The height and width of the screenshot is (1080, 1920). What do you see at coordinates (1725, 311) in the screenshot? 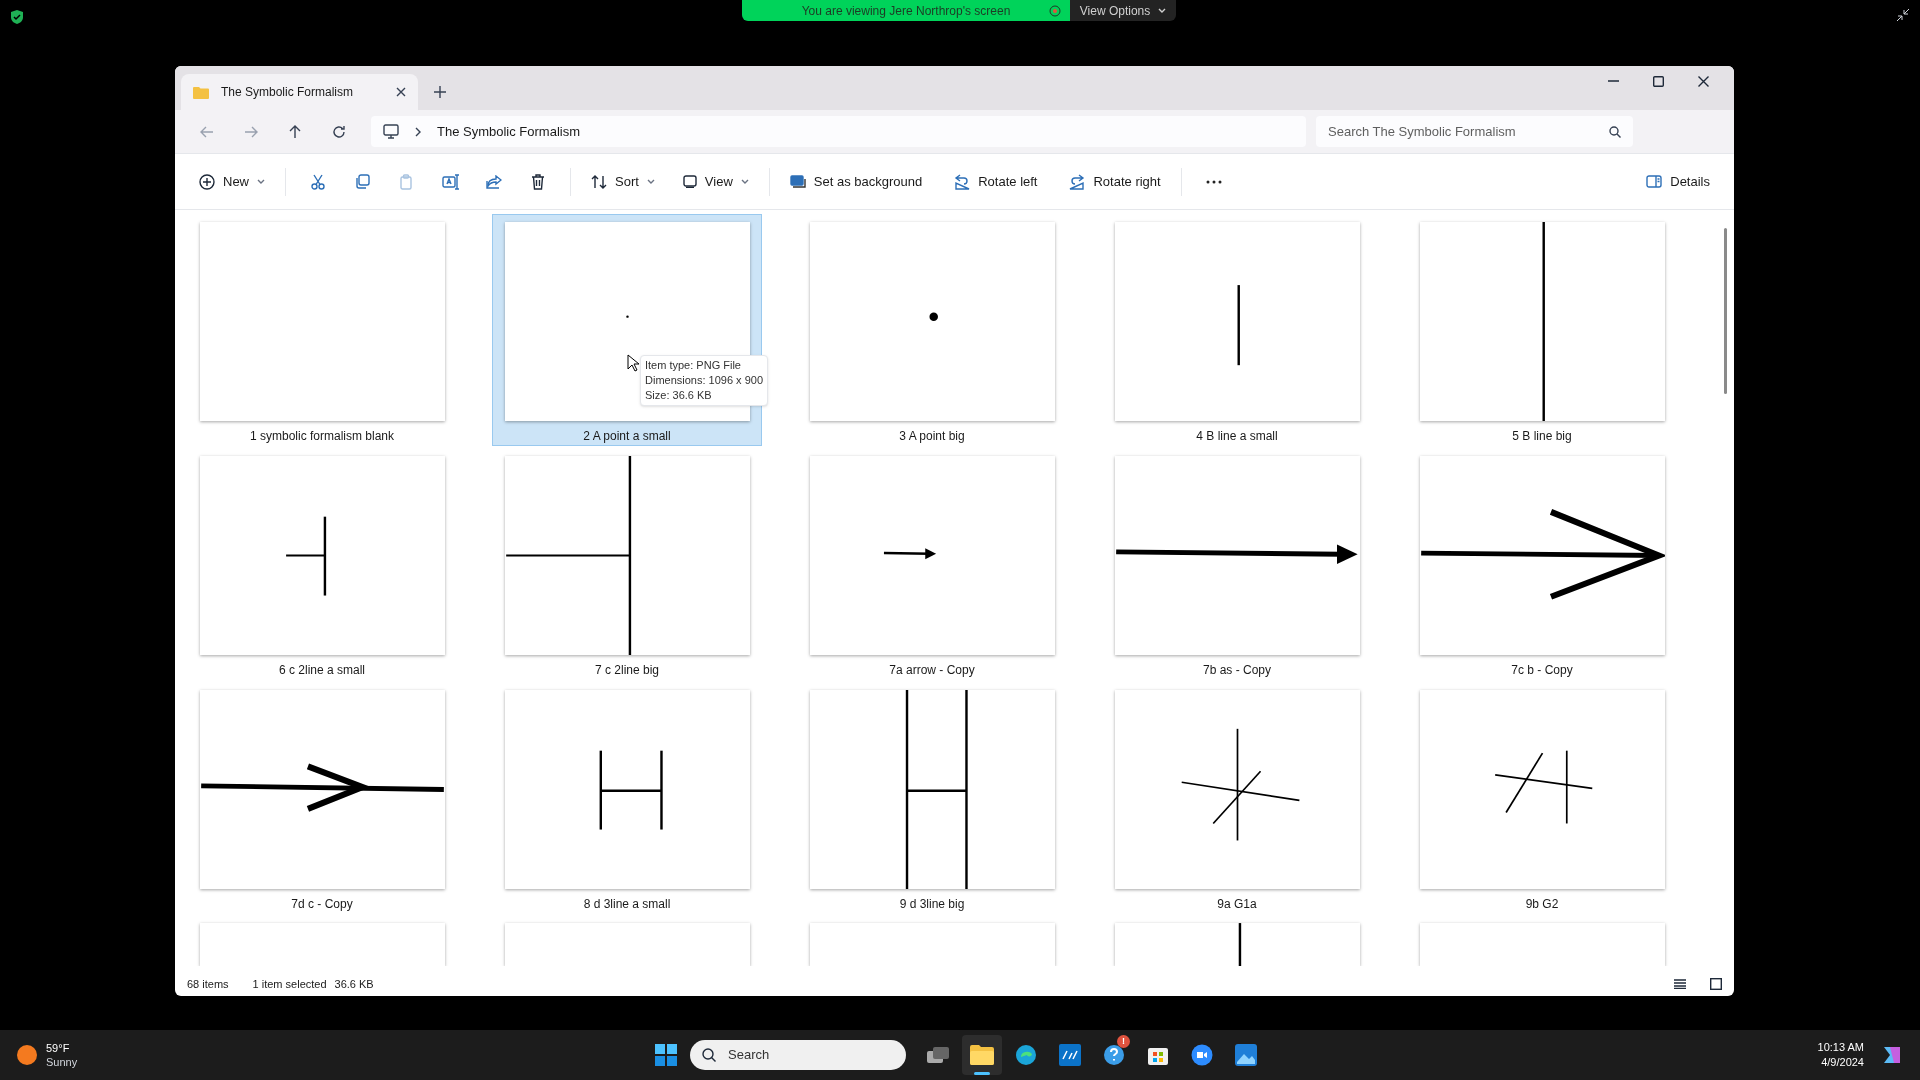
I see `scrollbar-thumb` at bounding box center [1725, 311].